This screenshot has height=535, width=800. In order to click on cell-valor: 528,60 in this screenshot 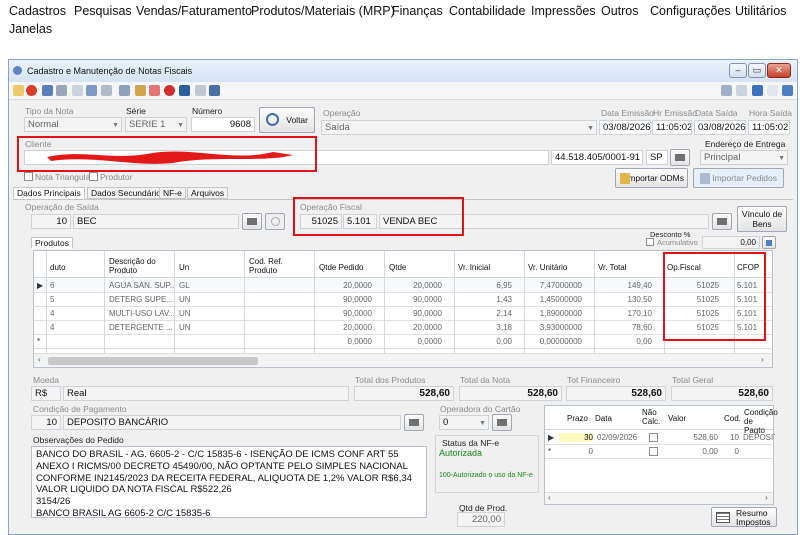, I will do `click(690, 437)`.